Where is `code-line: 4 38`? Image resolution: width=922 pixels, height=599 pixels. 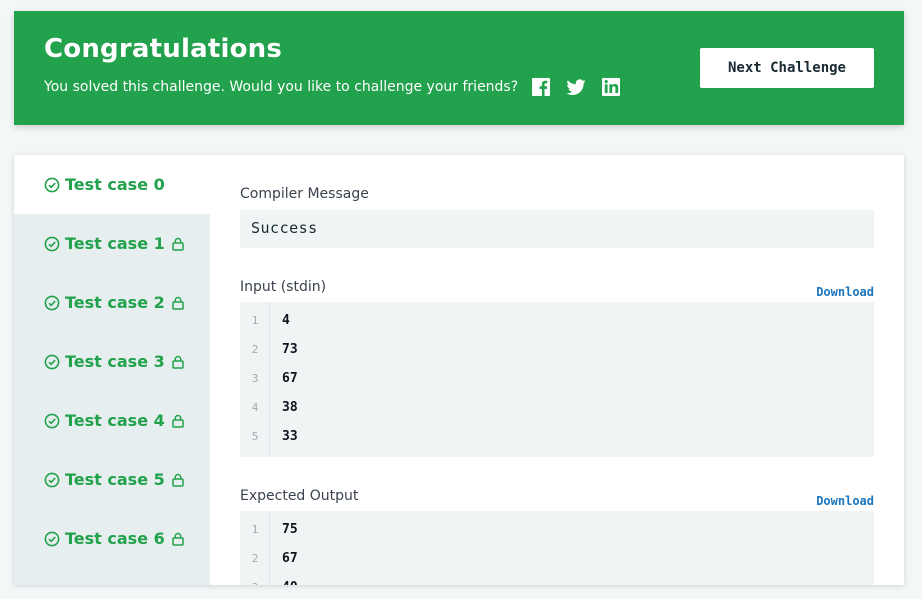
code-line: 4 38 is located at coordinates (557, 408).